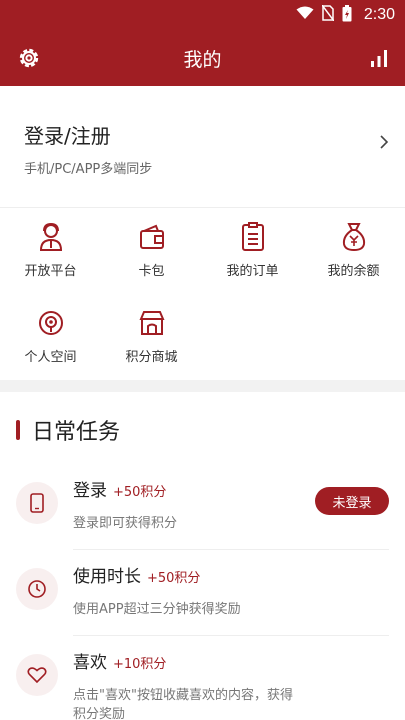 Image resolution: width=405 pixels, height=720 pixels. I want to click on clock-icon, so click(37, 589).